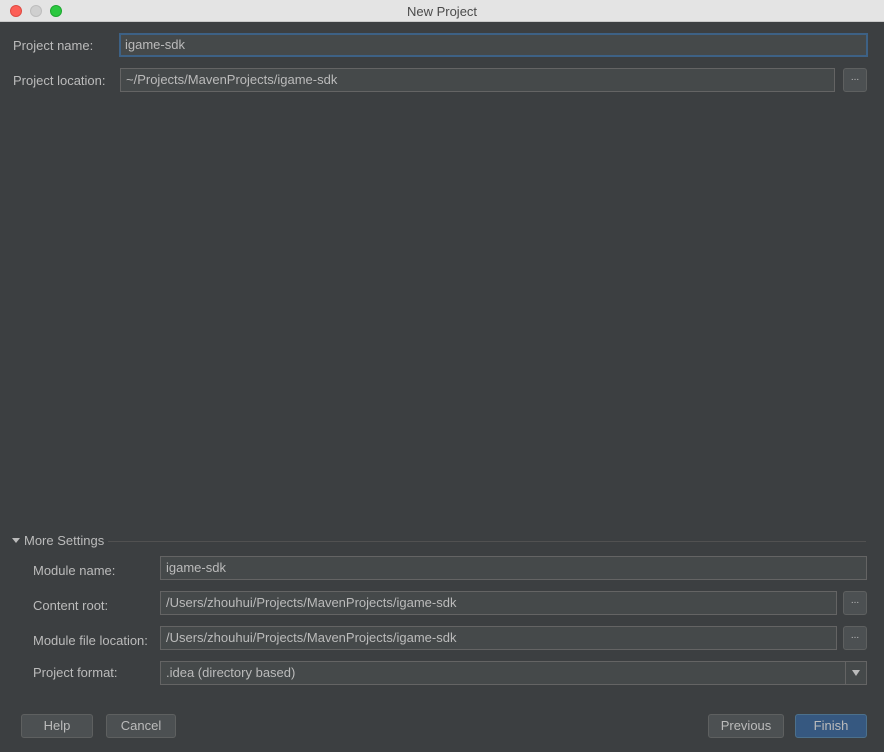  I want to click on project-name-label: Project name:, so click(53, 45).